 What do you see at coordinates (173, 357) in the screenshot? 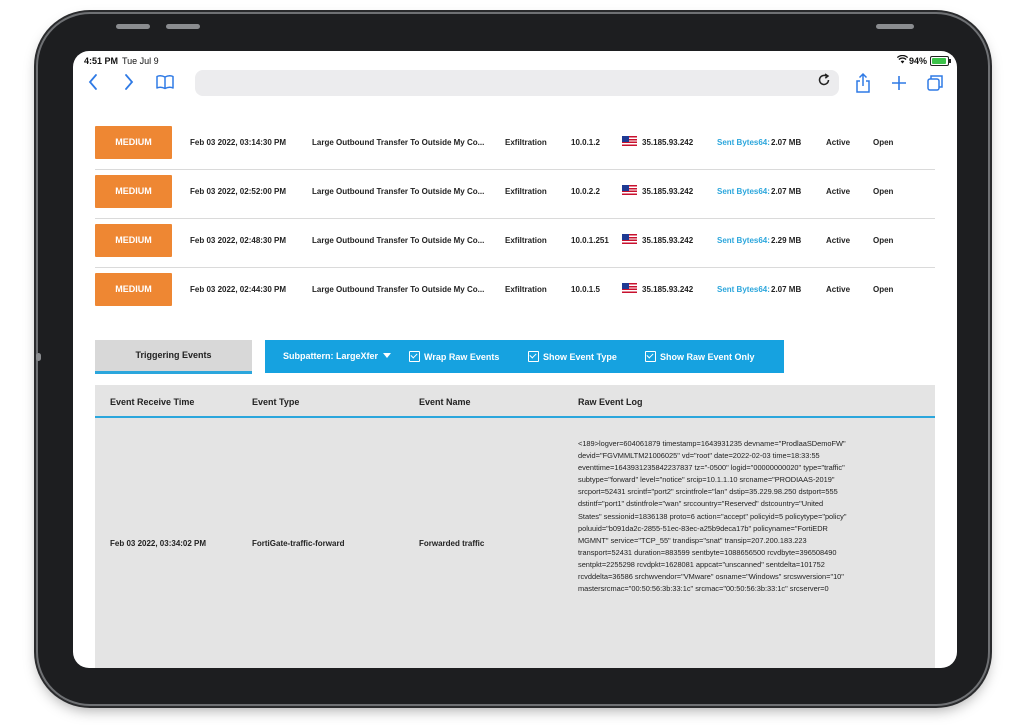
I see `tab-triggering-events: Triggering Events` at bounding box center [173, 357].